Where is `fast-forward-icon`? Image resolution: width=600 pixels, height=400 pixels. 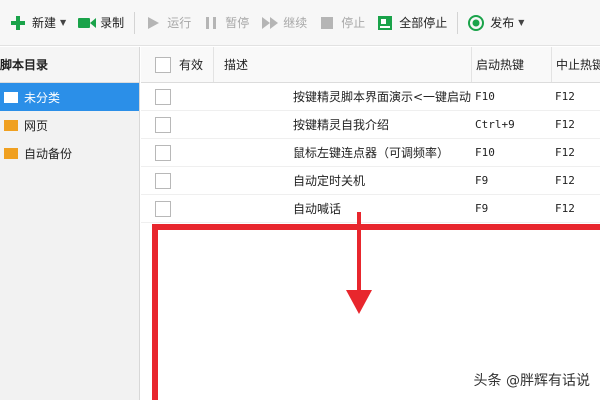 fast-forward-icon is located at coordinates (270, 23).